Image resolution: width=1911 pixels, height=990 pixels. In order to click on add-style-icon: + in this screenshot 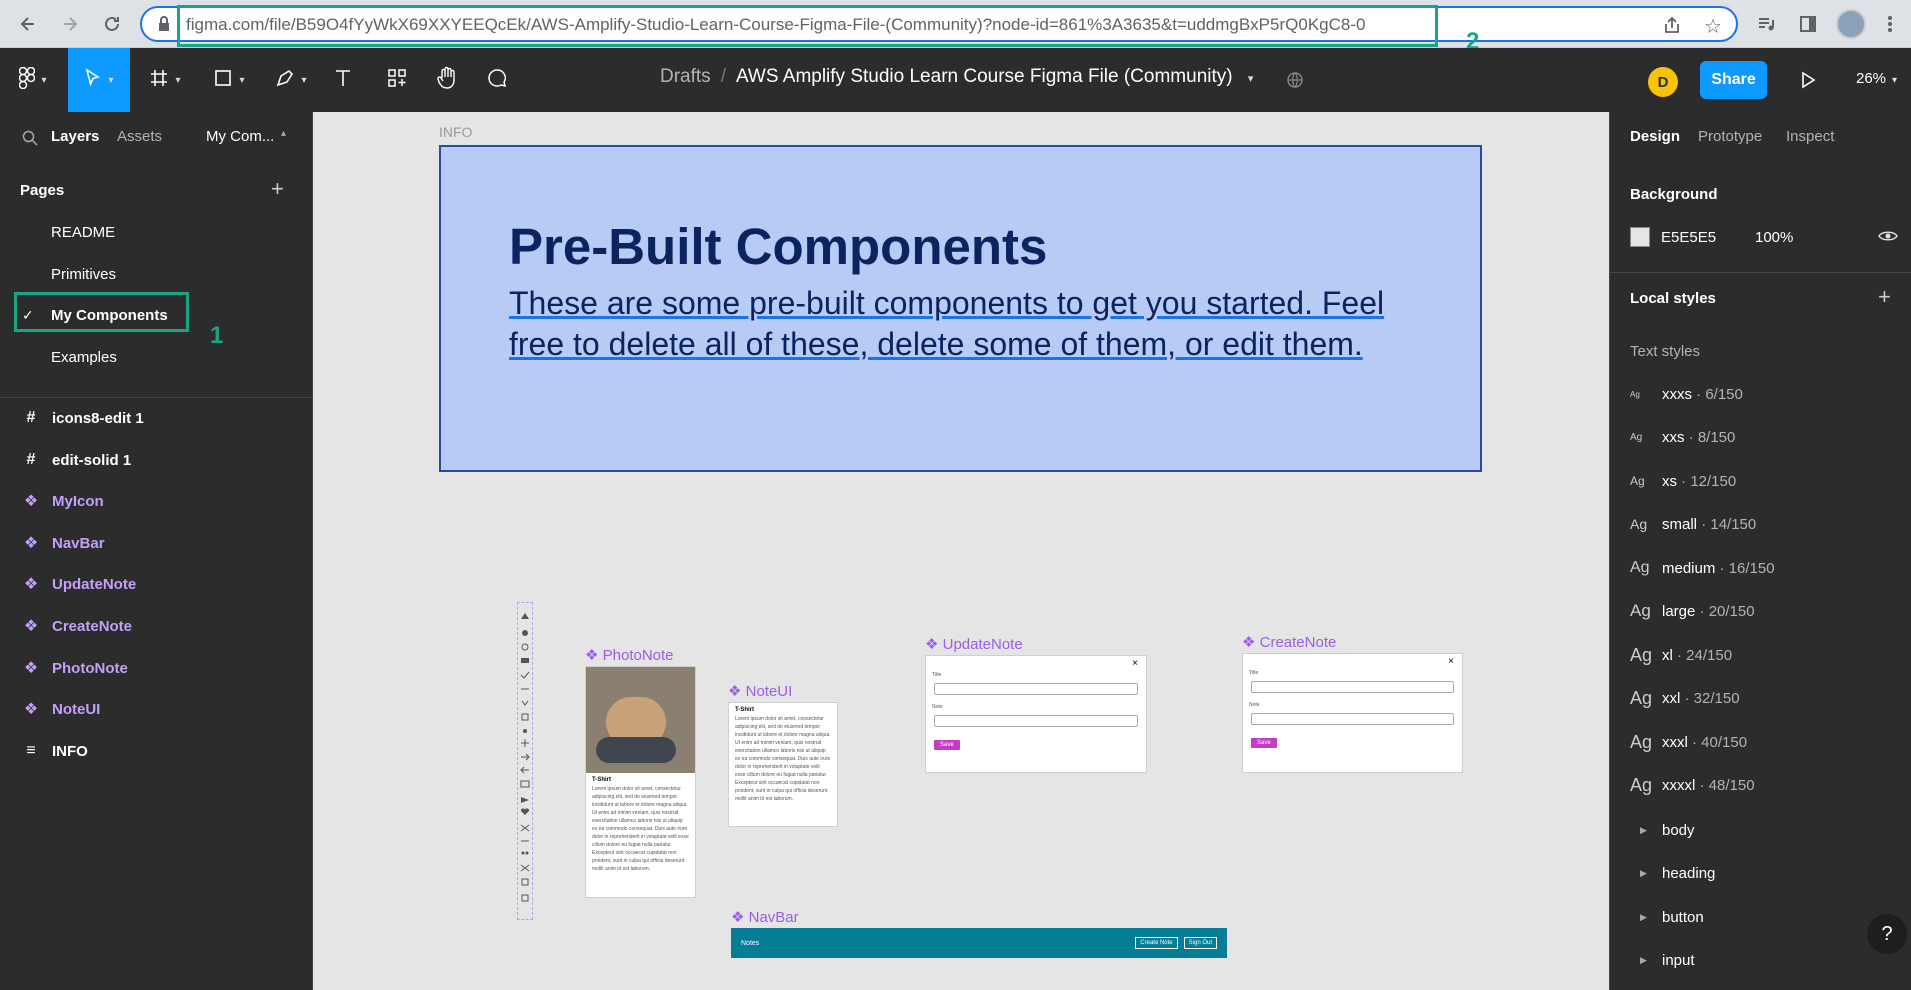, I will do `click(1884, 297)`.